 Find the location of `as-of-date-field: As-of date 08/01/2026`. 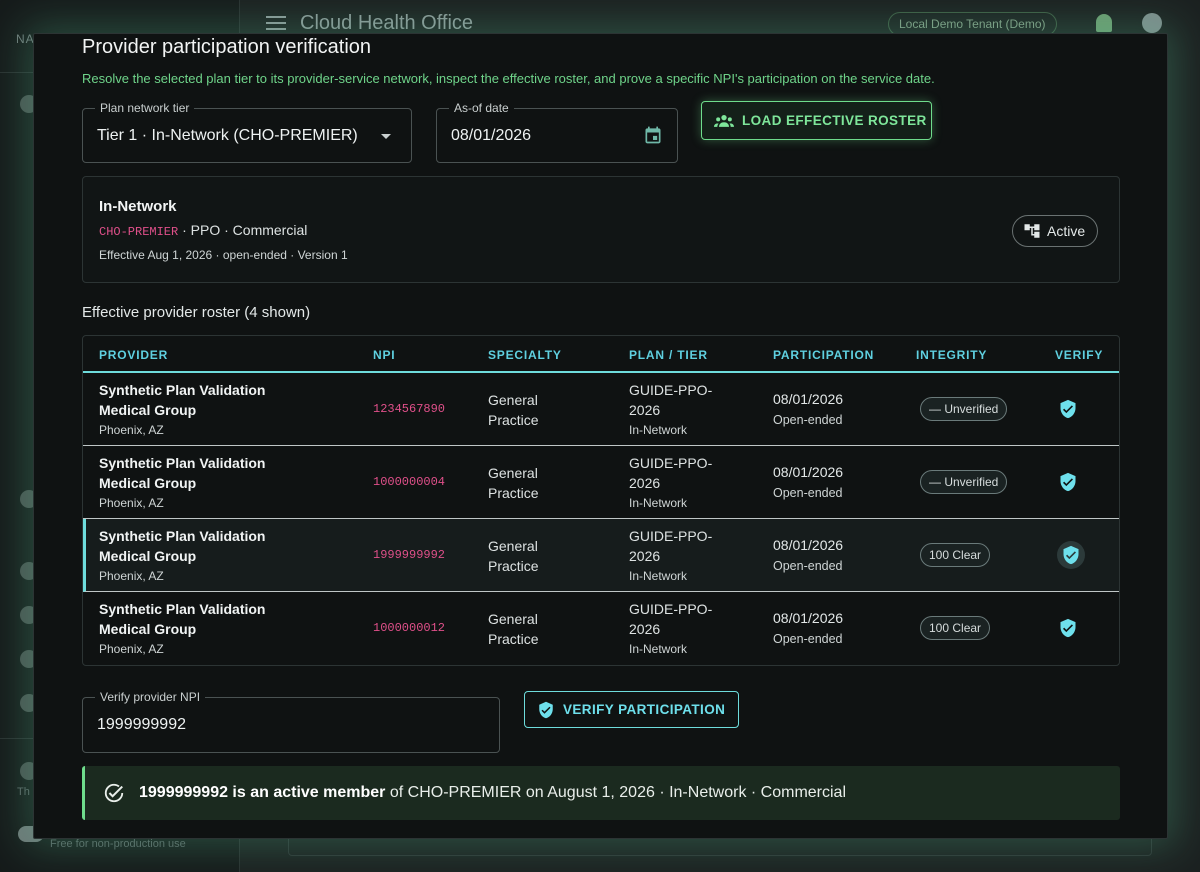

as-of-date-field: As-of date 08/01/2026 is located at coordinates (557, 132).